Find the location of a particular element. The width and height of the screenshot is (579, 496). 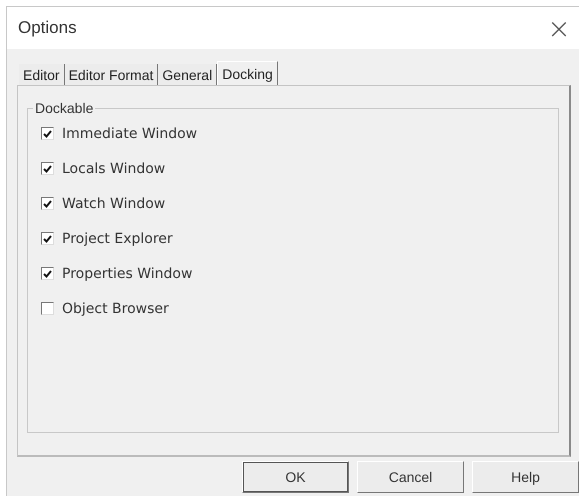

dialog-button: OK is located at coordinates (295, 477).